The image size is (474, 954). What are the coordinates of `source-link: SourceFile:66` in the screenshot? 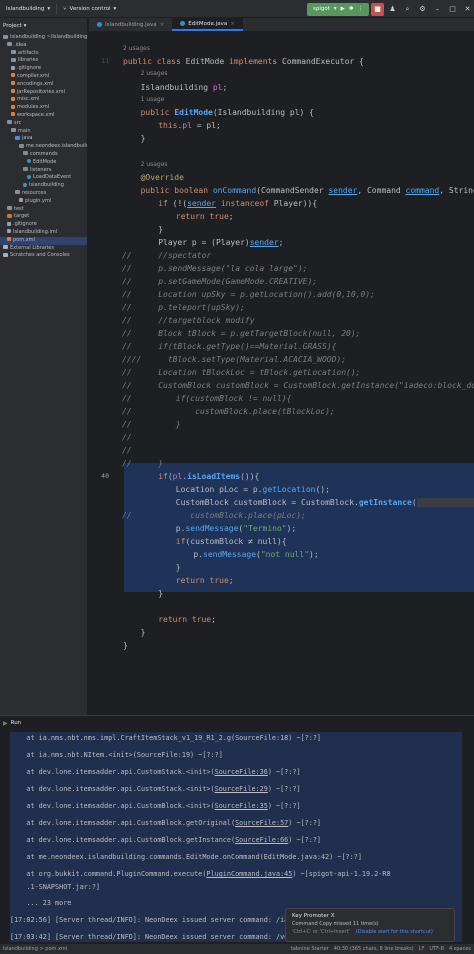 It's located at (261, 840).